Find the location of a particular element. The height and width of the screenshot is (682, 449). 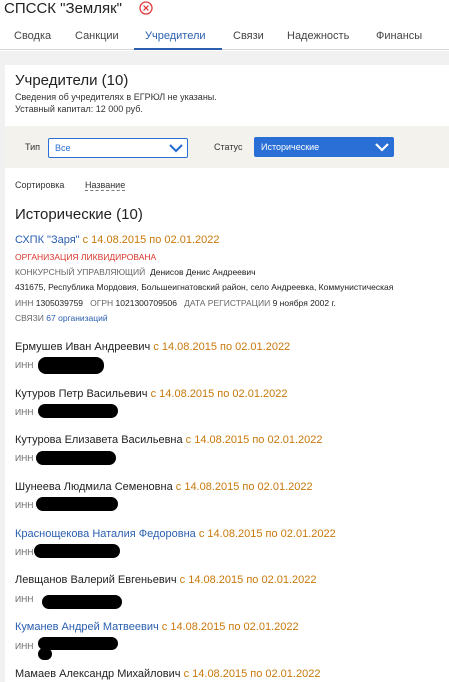

company-title: СПССК "Земляк" is located at coordinates (63, 8).